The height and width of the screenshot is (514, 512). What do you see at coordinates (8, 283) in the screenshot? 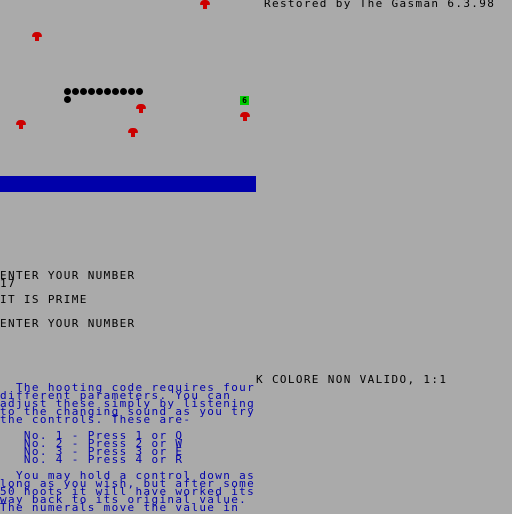
I see `console-input: 17` at bounding box center [8, 283].